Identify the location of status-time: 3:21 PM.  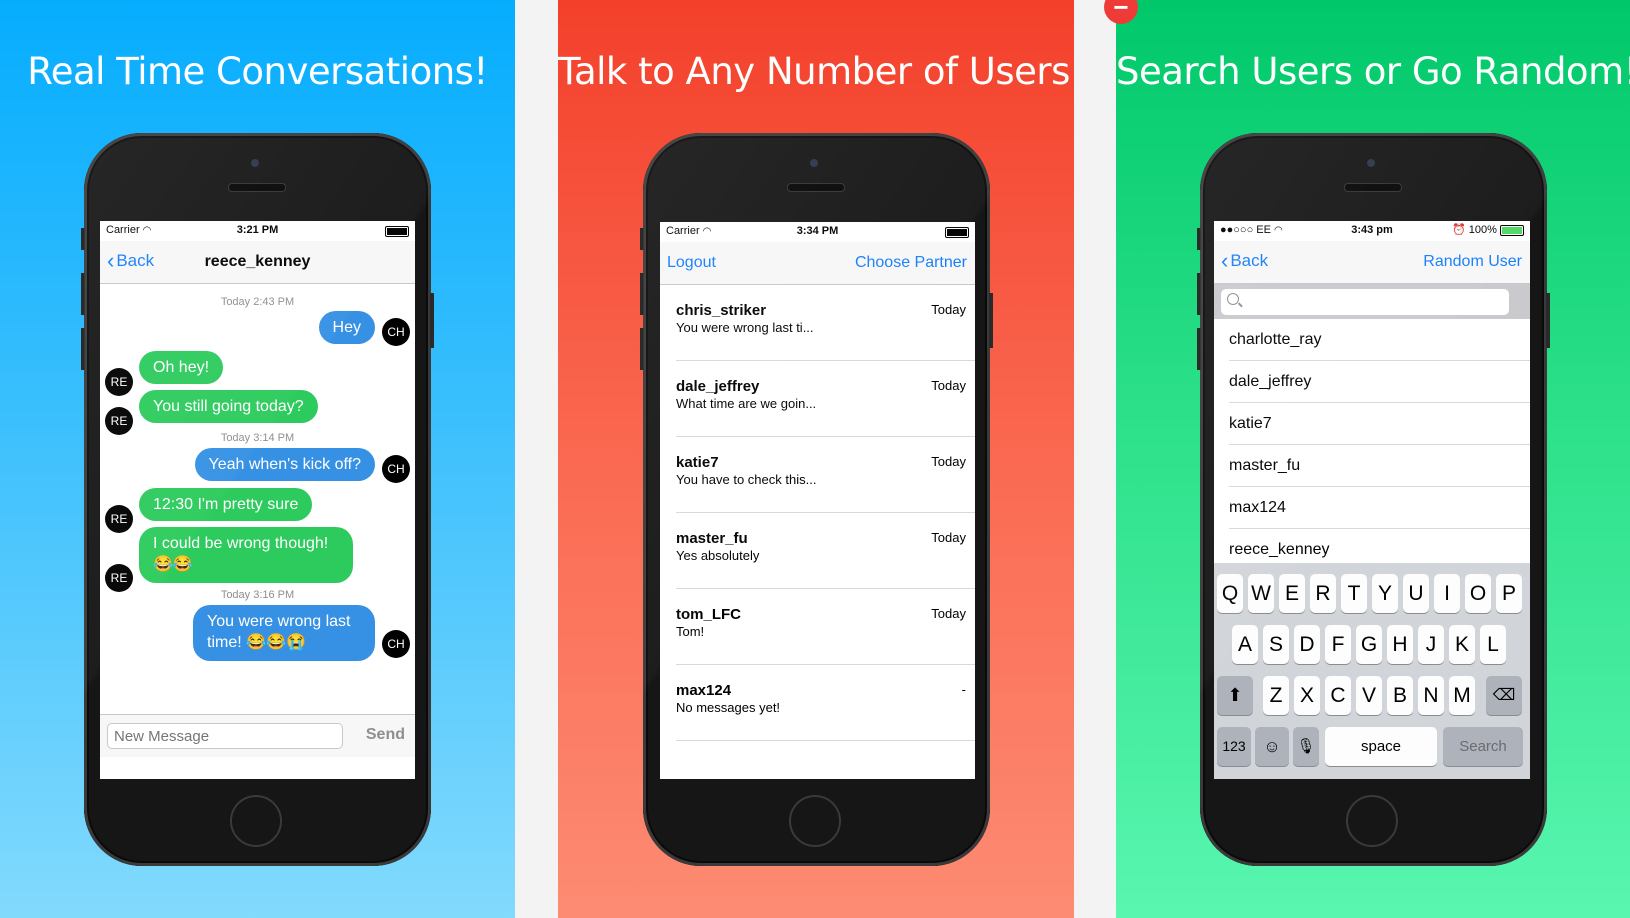
(257, 230).